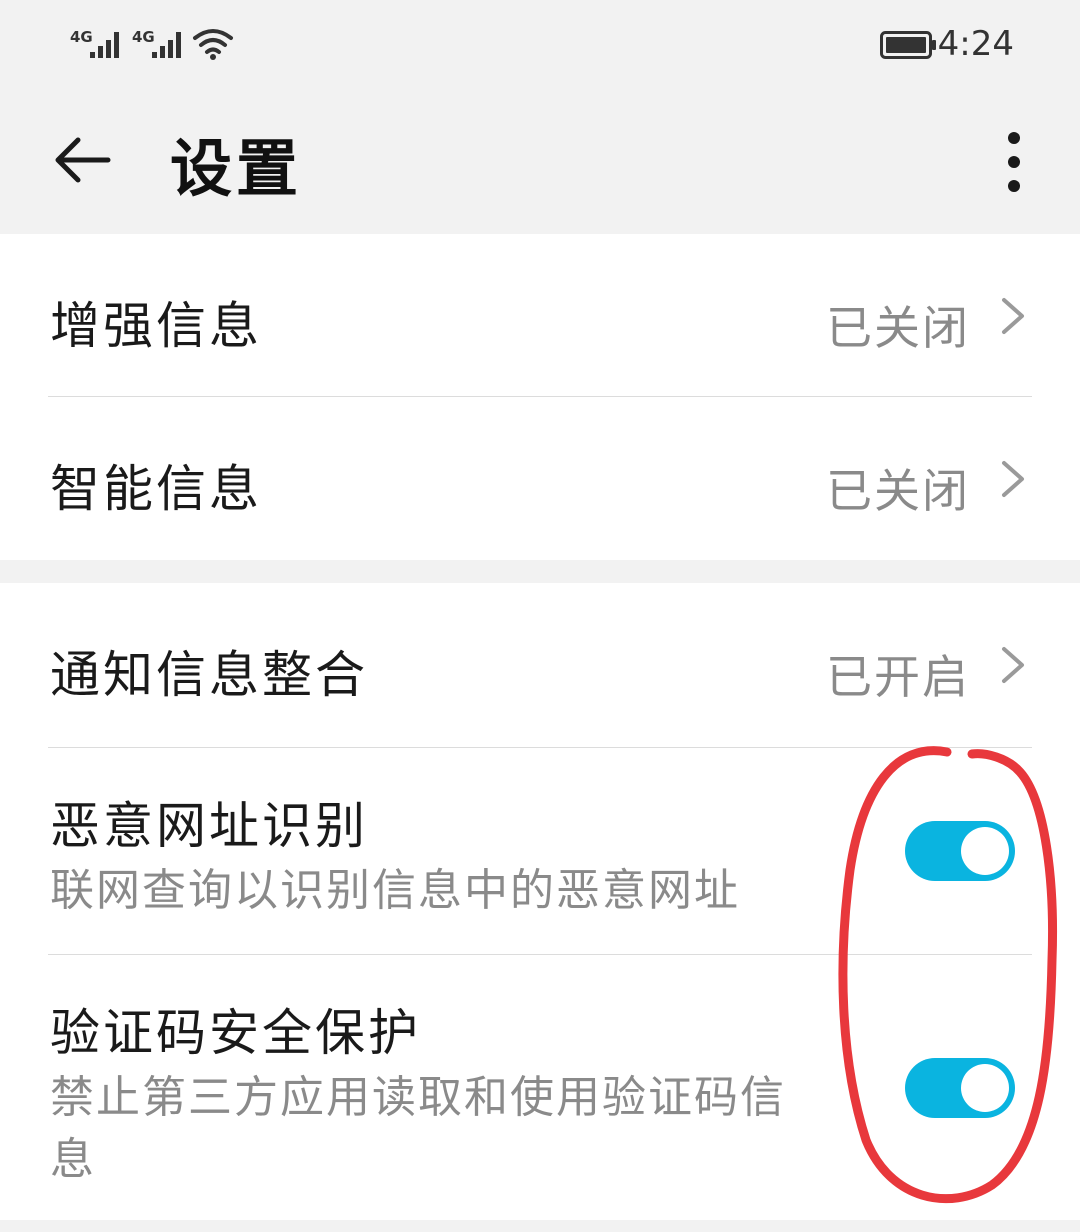  What do you see at coordinates (898, 677) in the screenshot?
I see `setting-value: 已开启` at bounding box center [898, 677].